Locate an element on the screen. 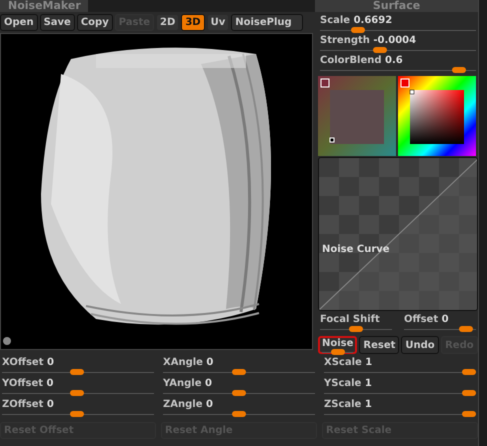 The image size is (487, 446). slider-label: XAngle 0 is located at coordinates (188, 362).